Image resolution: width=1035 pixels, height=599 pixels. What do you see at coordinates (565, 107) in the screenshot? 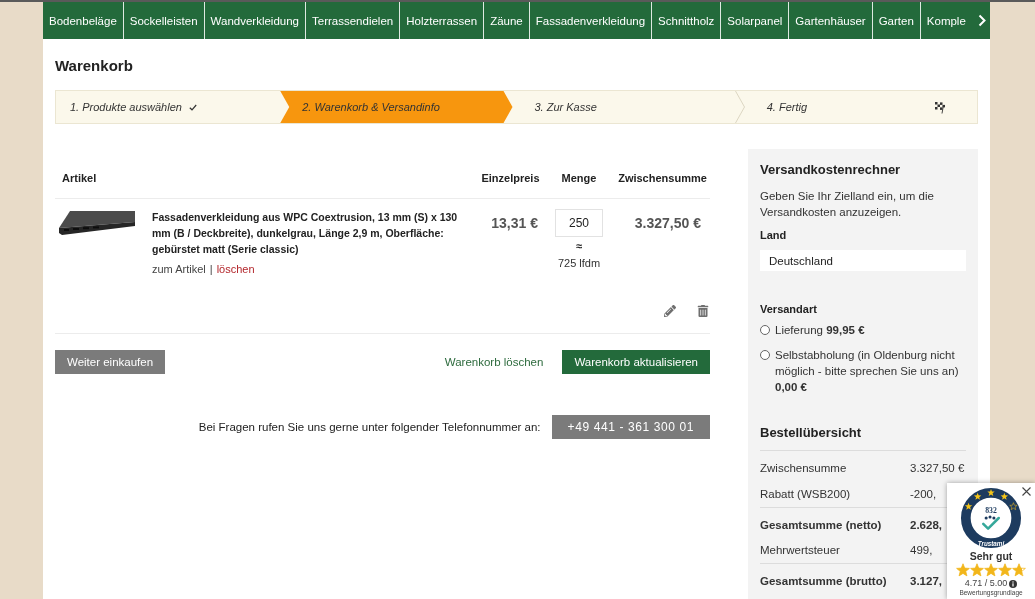
I see `step-label: 3. Zur Kasse` at bounding box center [565, 107].